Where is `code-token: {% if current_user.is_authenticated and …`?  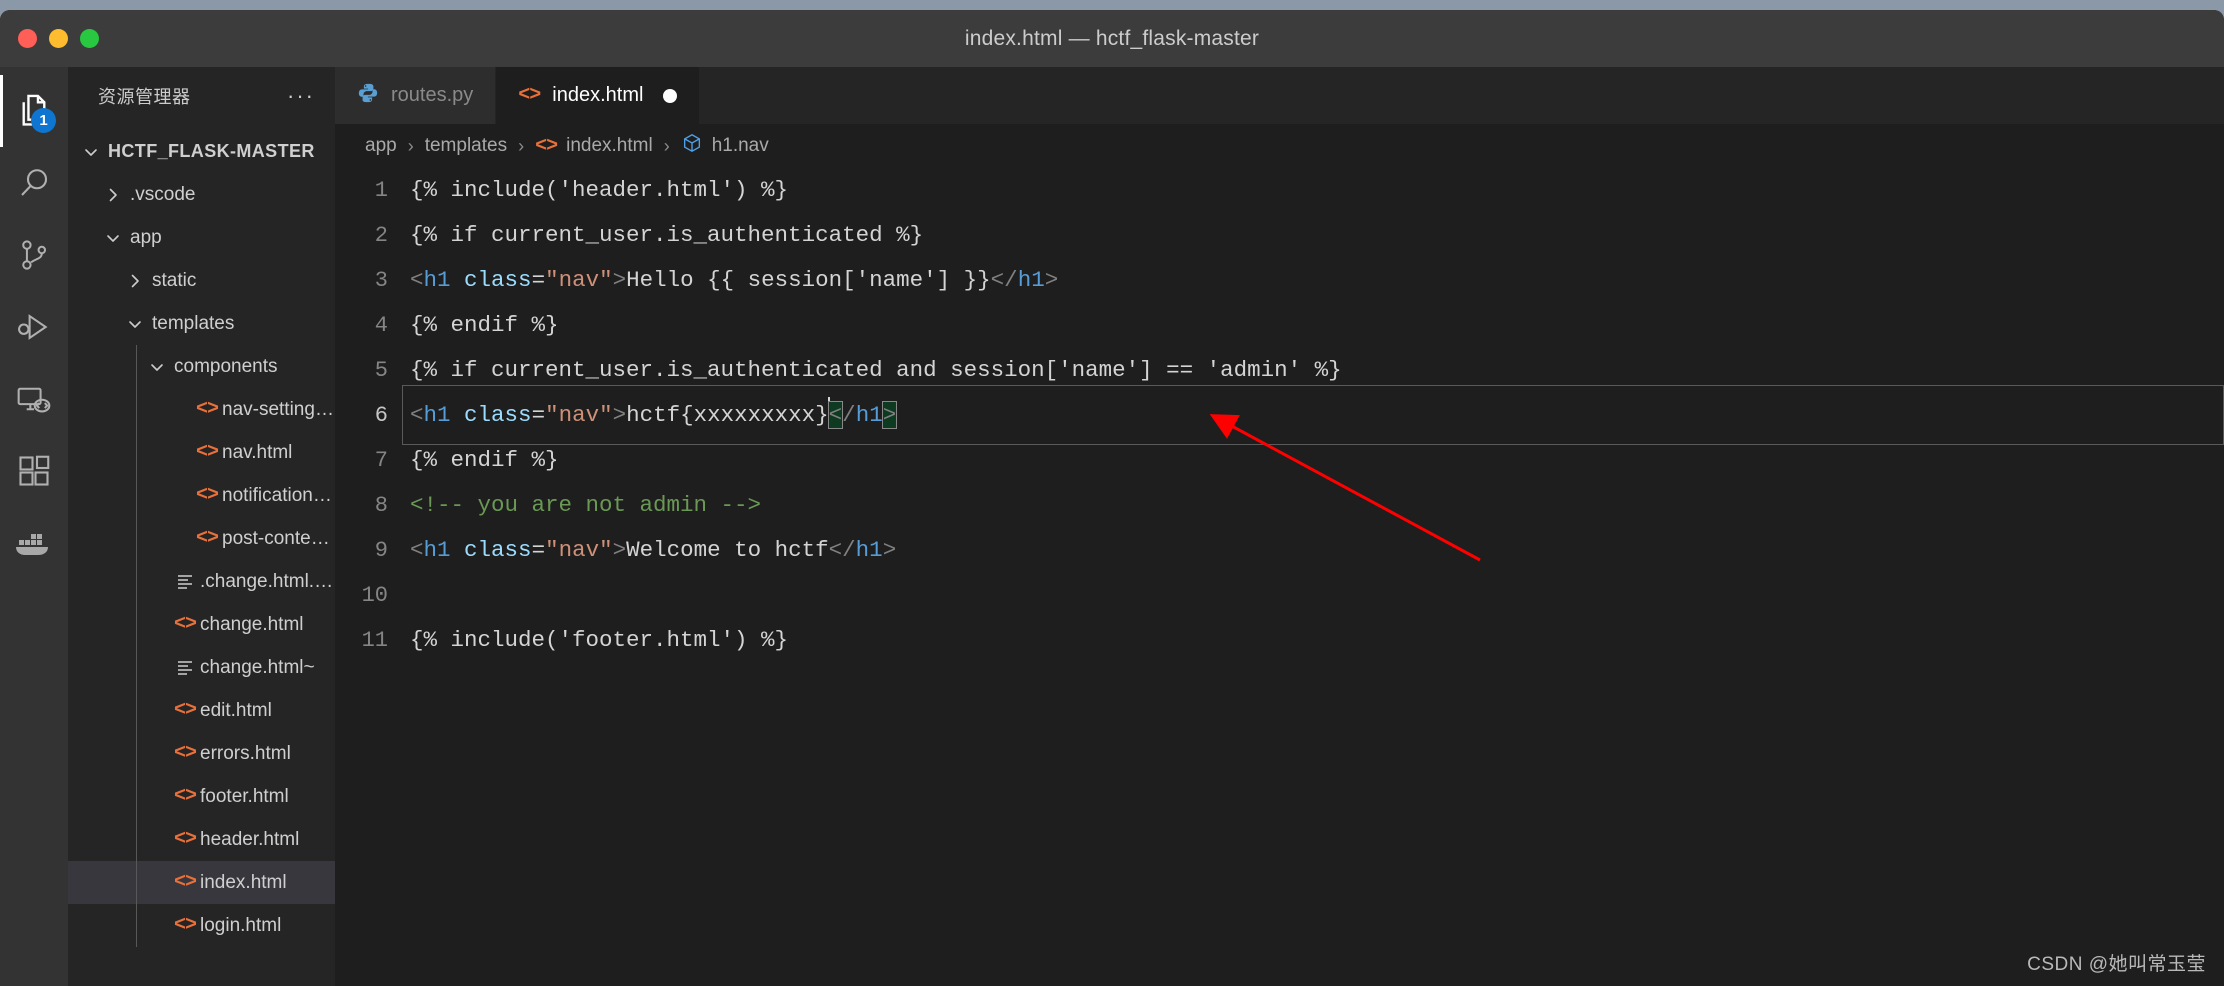
code-token: {% if current_user.is_authenticated and … is located at coordinates (876, 370).